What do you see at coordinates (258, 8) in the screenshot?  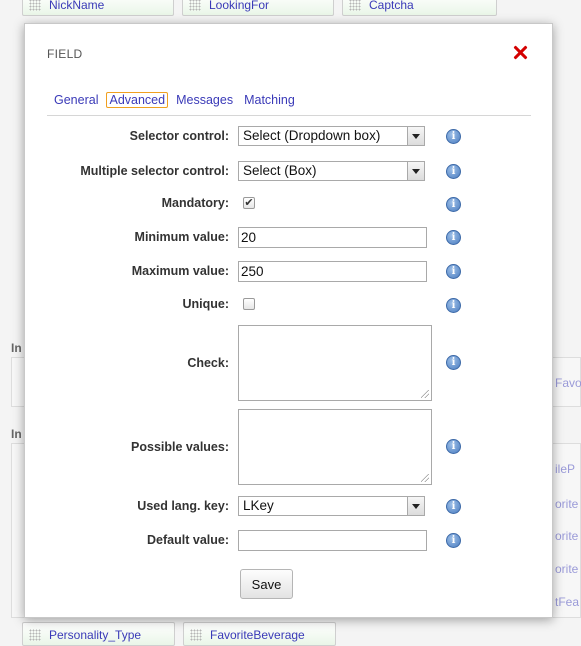 I see `bg-field-lookingfor: LookingFor` at bounding box center [258, 8].